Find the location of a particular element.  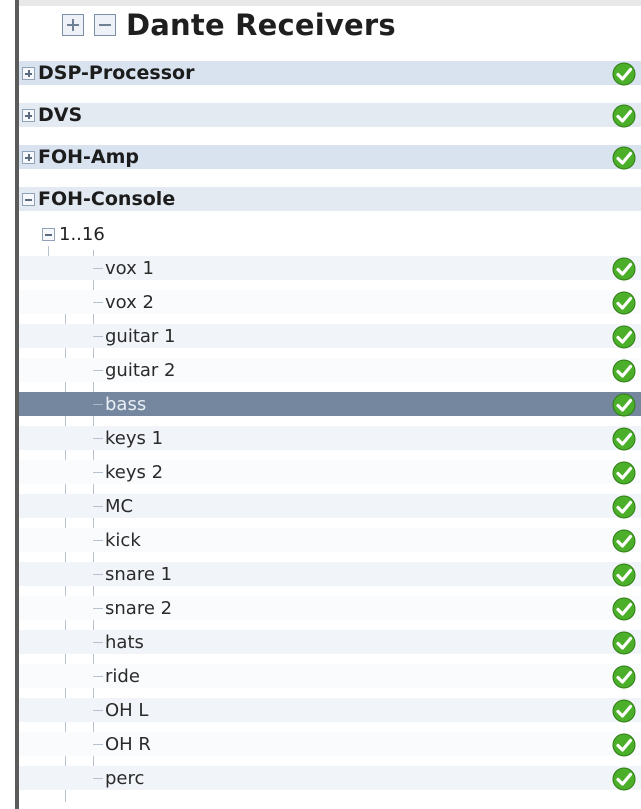

device-label: DSP-Processor is located at coordinates (116, 73).